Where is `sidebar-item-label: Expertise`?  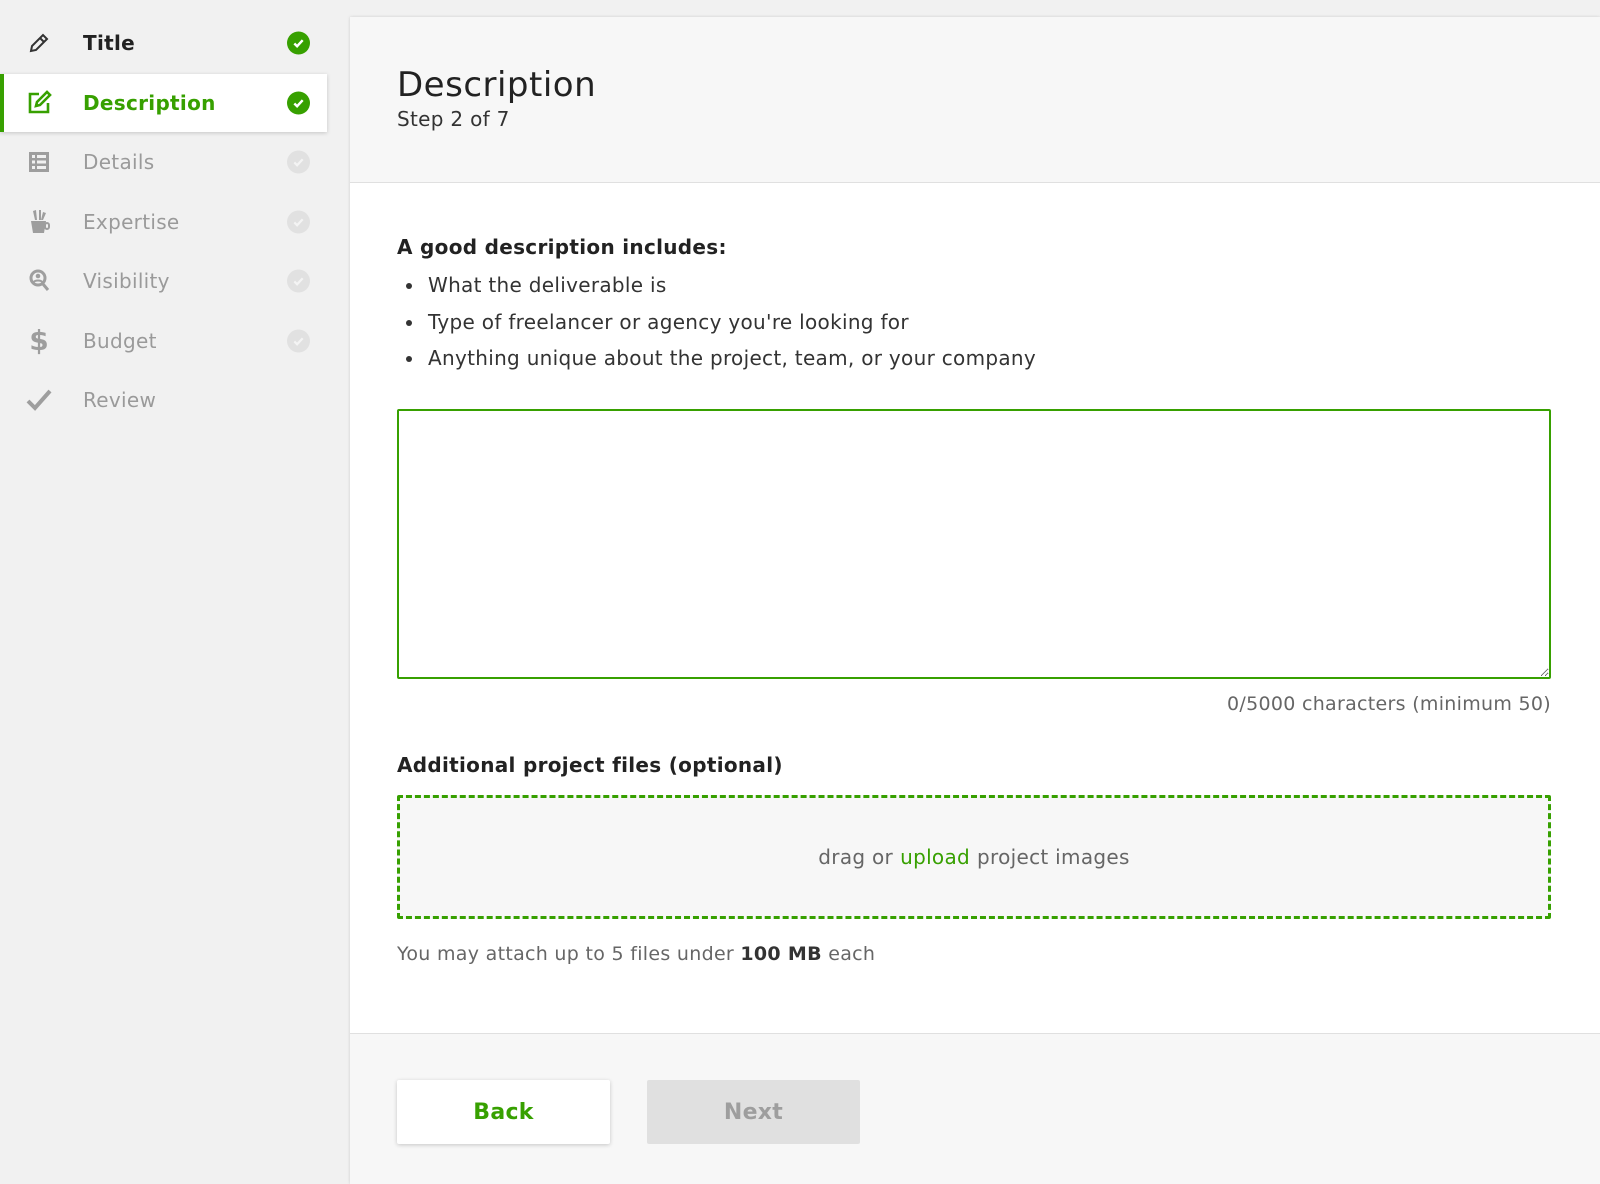
sidebar-item-label: Expertise is located at coordinates (131, 221).